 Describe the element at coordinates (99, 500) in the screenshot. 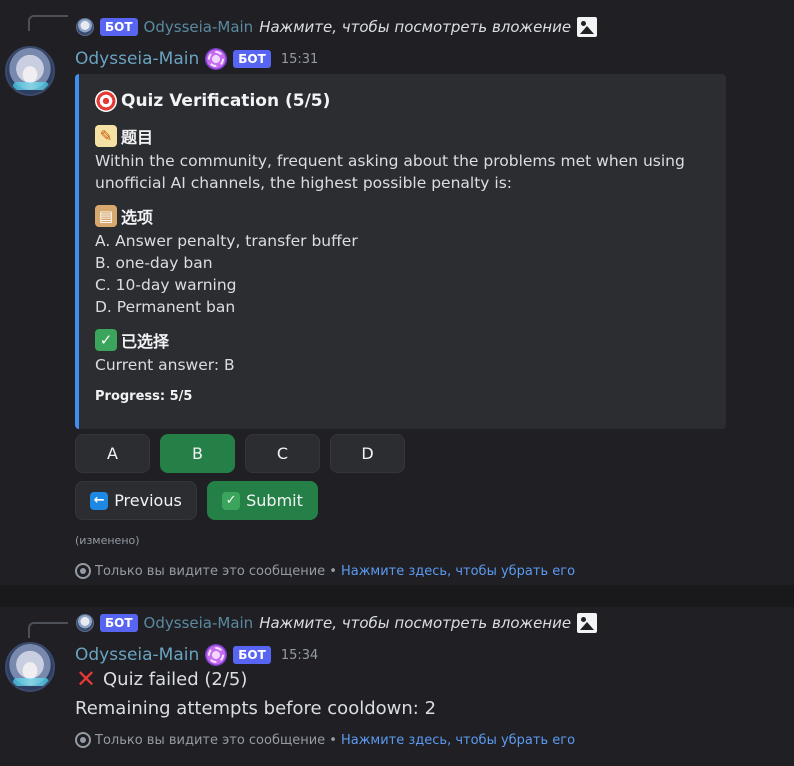

I see `left-arrow-icon: ←` at that location.